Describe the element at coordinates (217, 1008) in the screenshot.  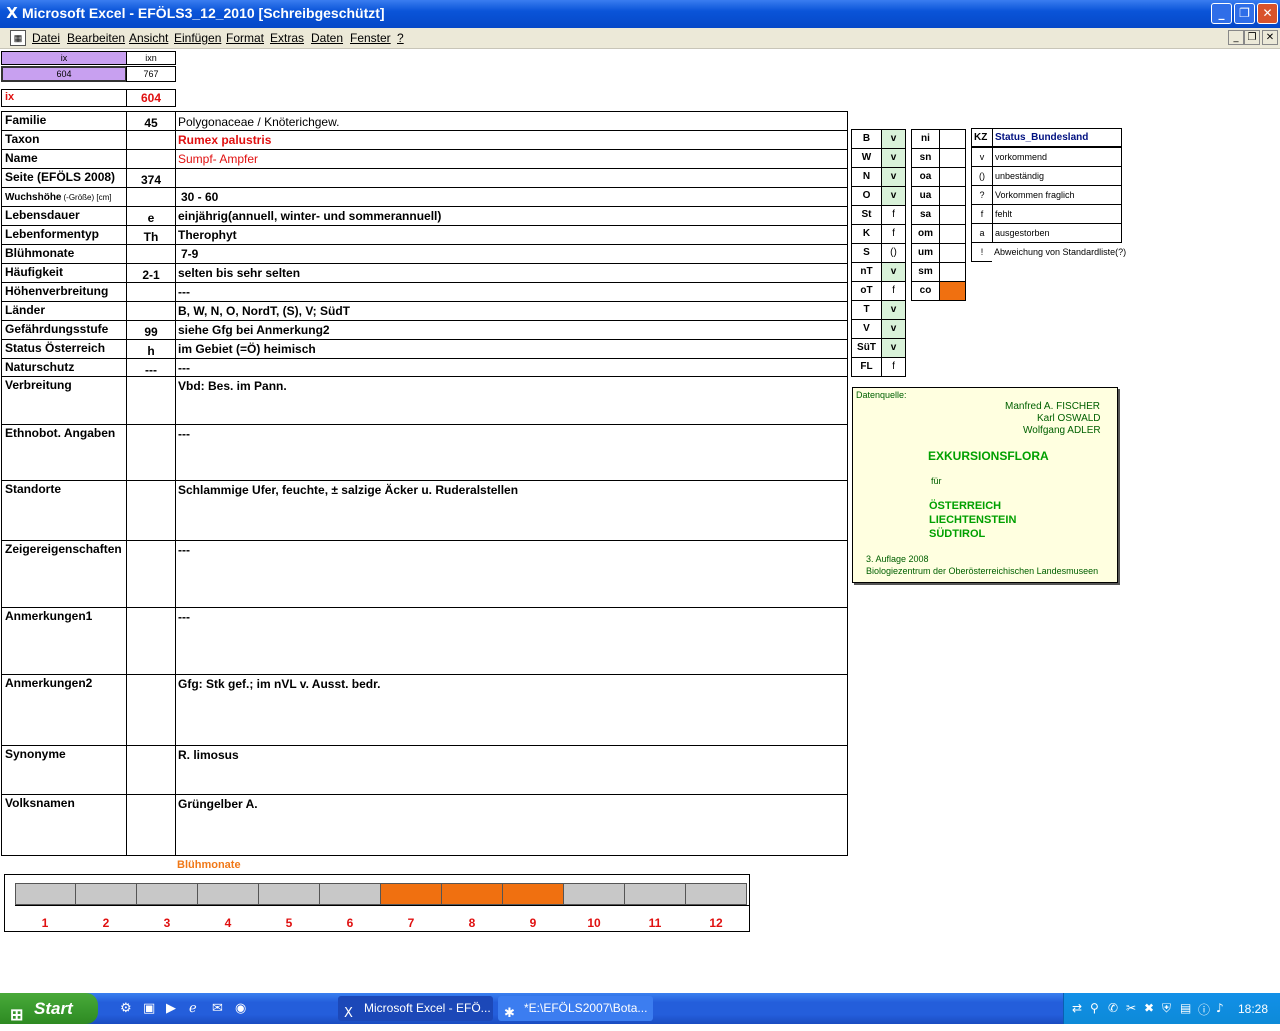
I see `quicklaunch-outlook-icon: ✉` at that location.